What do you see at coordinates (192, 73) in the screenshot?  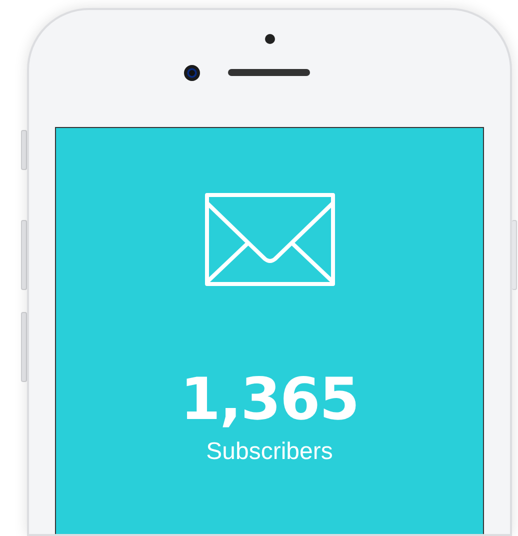 I see `camera-icon` at bounding box center [192, 73].